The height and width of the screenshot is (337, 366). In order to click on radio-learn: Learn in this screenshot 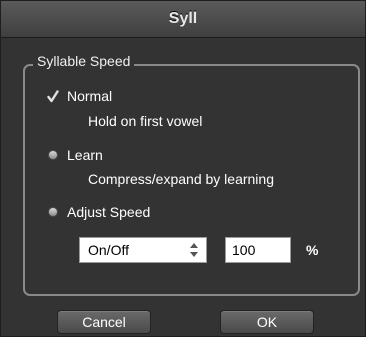, I will do `click(75, 155)`.